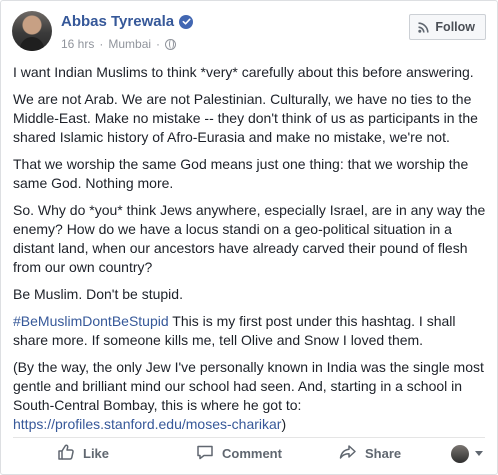  I want to click on reaction-profile-selector, so click(467, 453).